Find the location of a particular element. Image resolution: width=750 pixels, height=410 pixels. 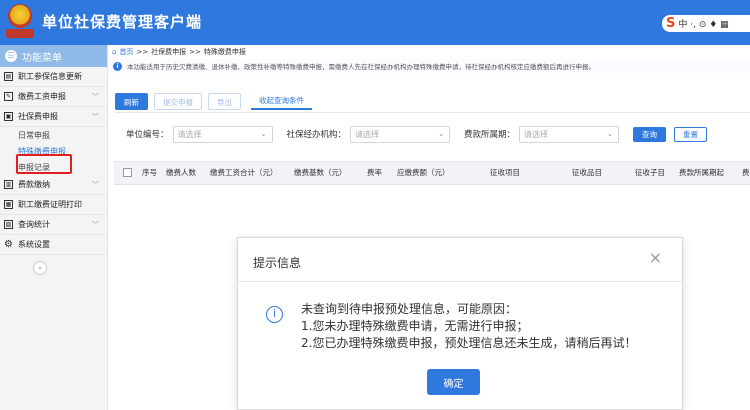

breadcrumb-level1: 社保费申报 is located at coordinates (168, 52).